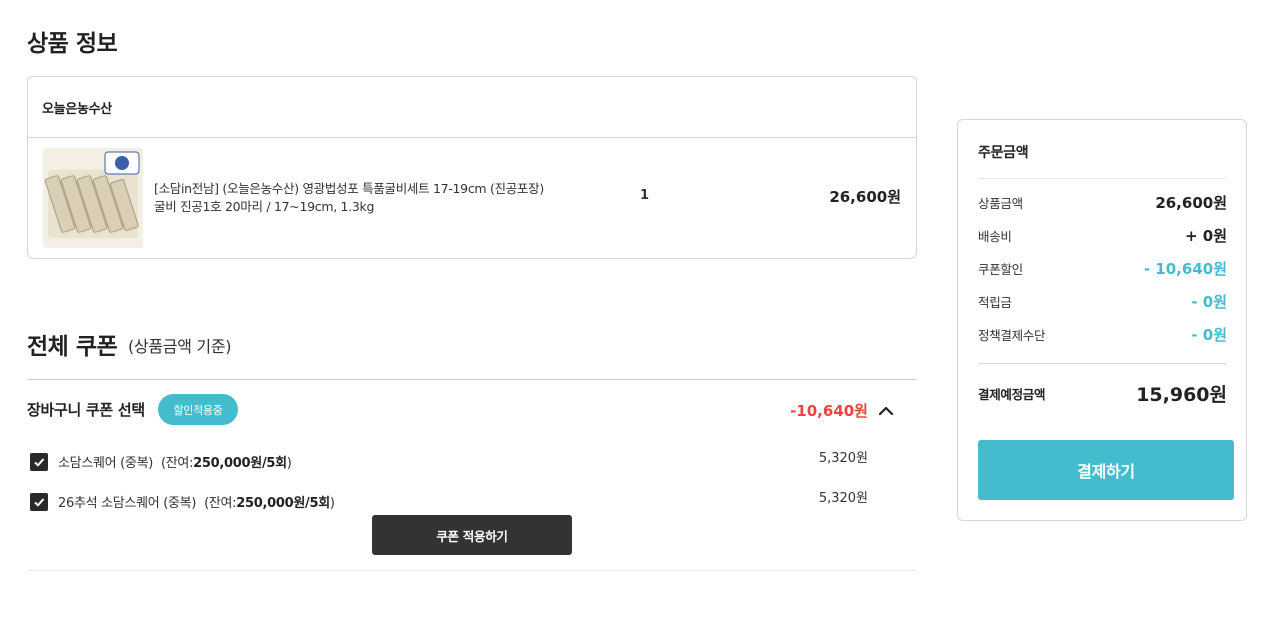  I want to click on coupon-divider, so click(472, 379).